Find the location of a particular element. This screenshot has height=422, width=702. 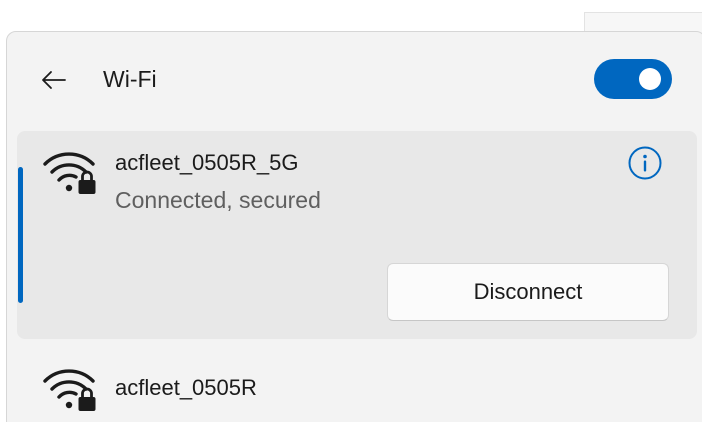

info-icon is located at coordinates (645, 163).